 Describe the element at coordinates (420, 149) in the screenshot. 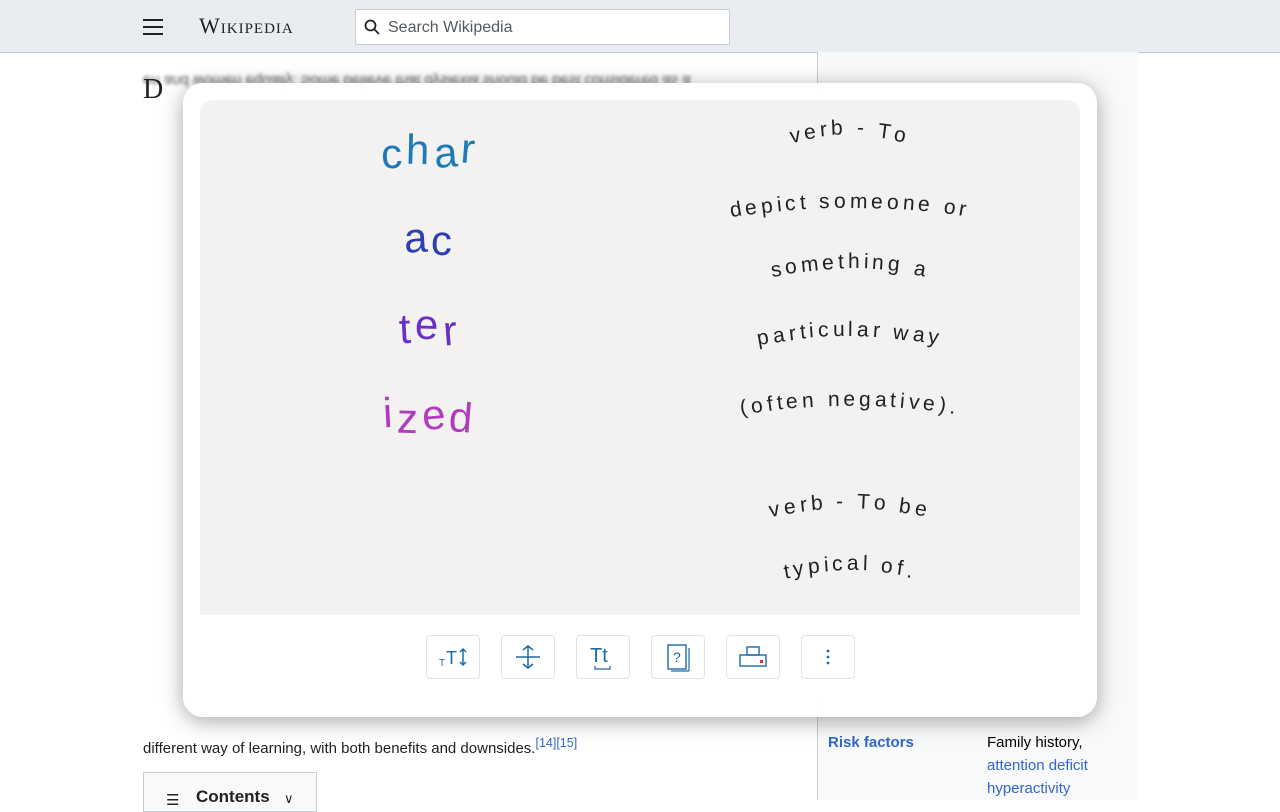

I see `syllable-letter: h` at that location.